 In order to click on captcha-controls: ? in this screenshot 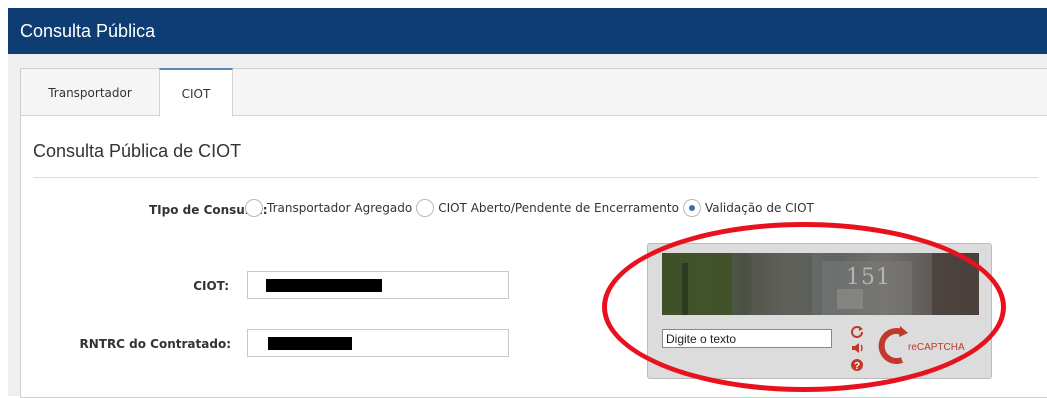, I will do `click(859, 349)`.